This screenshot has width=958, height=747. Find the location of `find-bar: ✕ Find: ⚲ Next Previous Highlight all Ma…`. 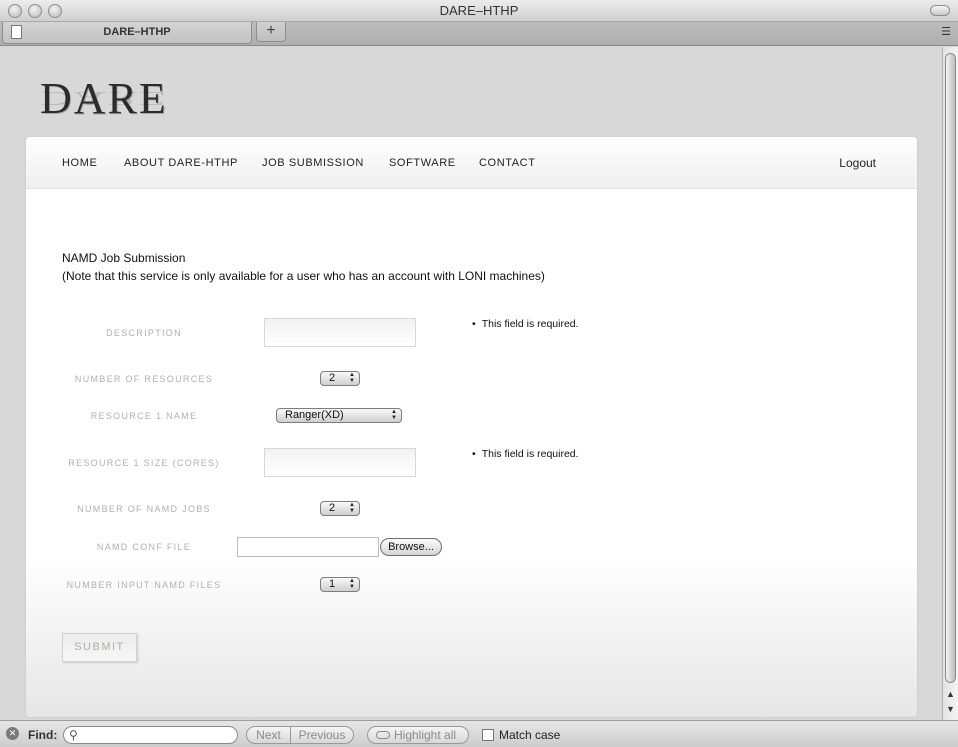

find-bar: ✕ Find: ⚲ Next Previous Highlight all Ma… is located at coordinates (479, 733).